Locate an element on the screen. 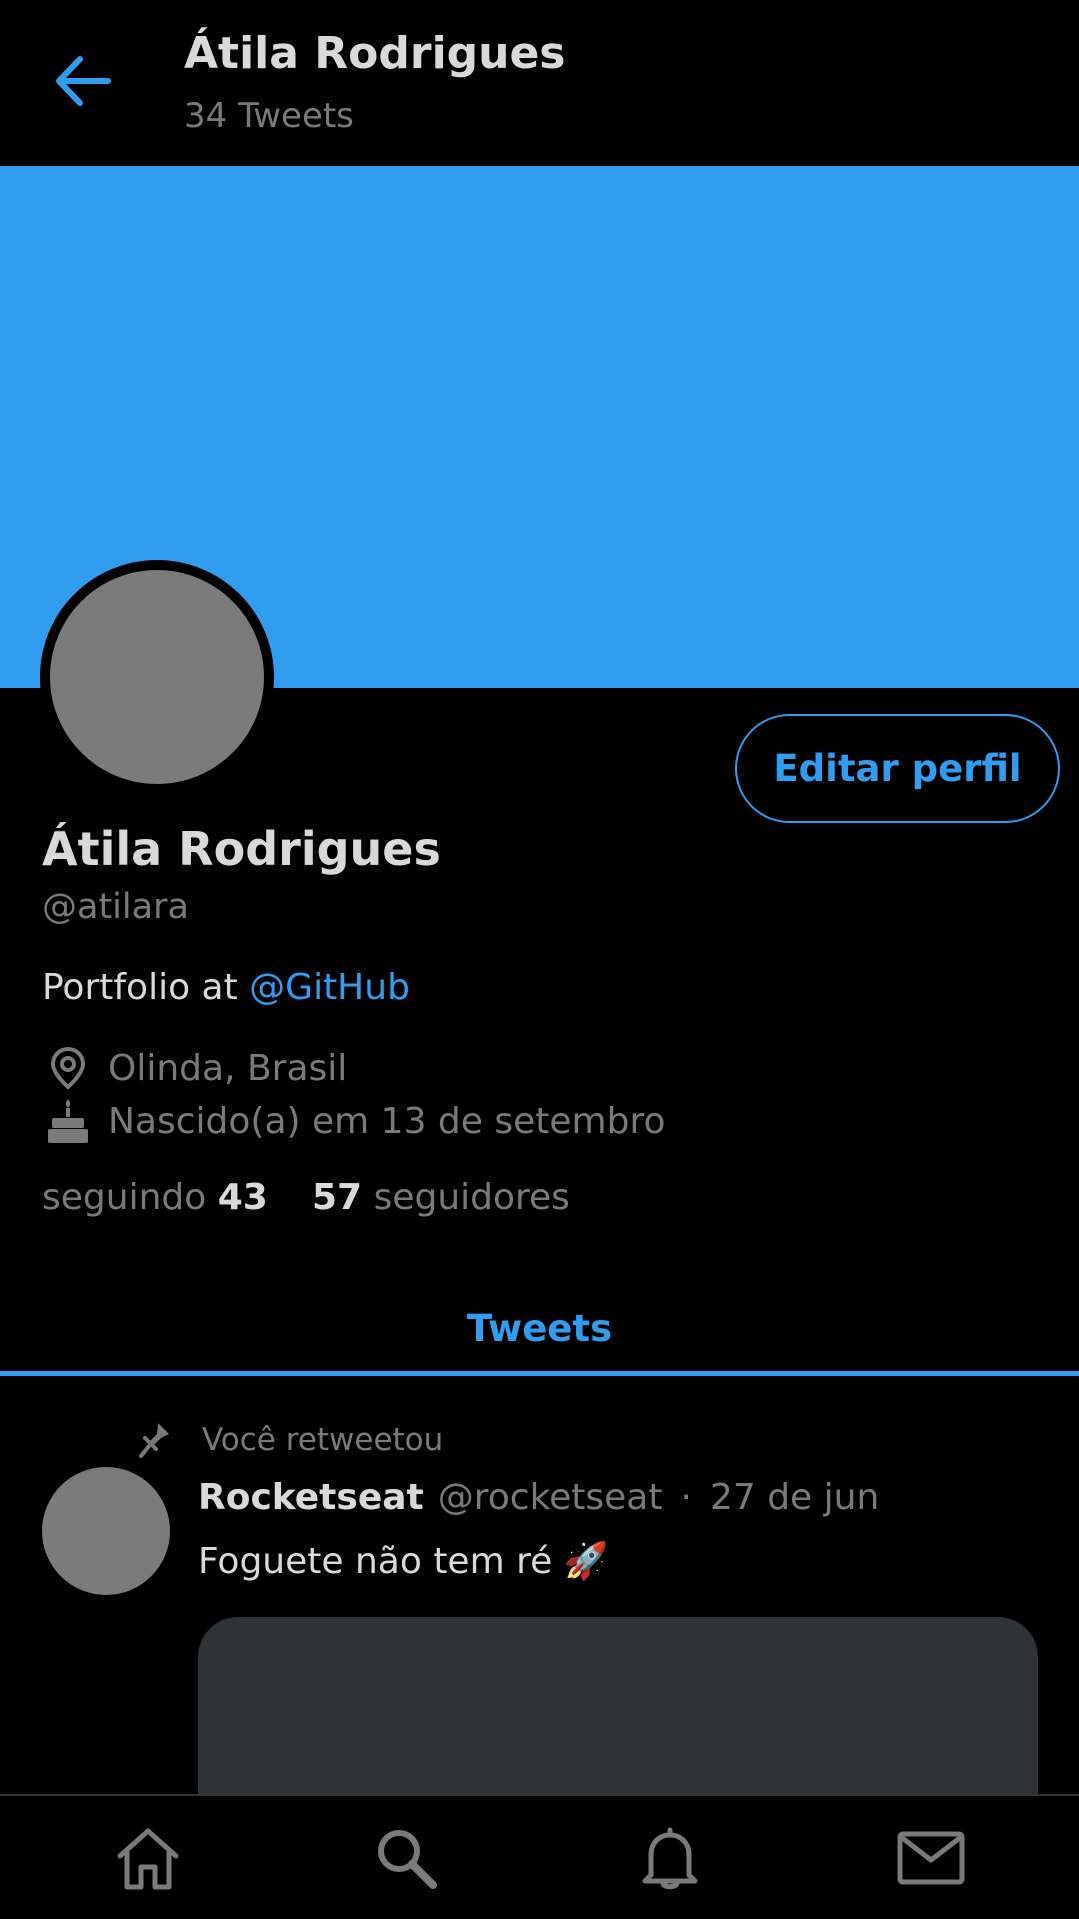 The width and height of the screenshot is (1079, 1919). profile-birthday: Nascido(a) em 13 de setembro is located at coordinates (354, 1121).